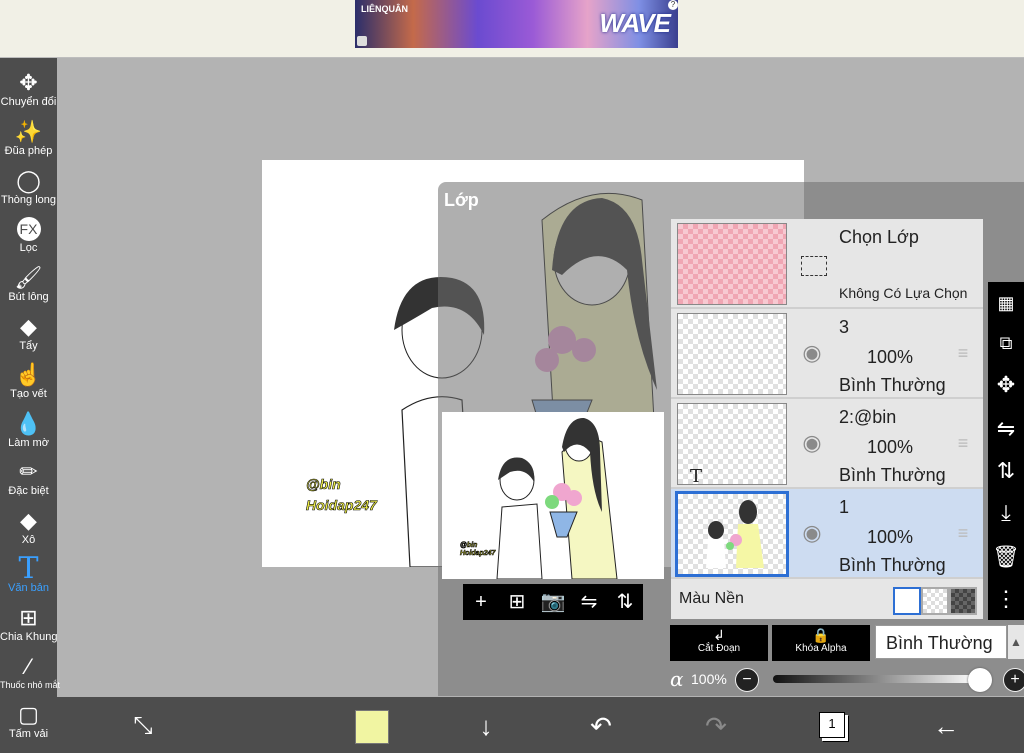  Describe the element at coordinates (481, 602) in the screenshot. I see `add-layer-icon: +` at that location.